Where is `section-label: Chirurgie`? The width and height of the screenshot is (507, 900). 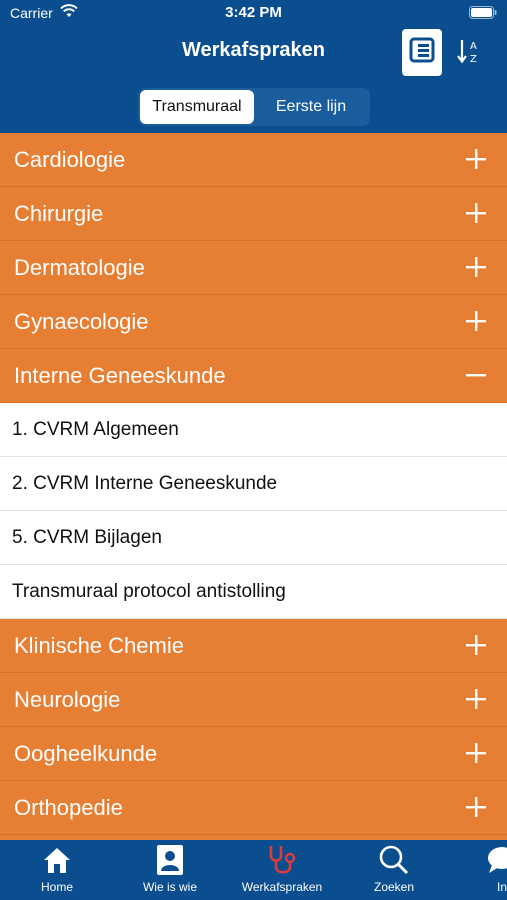
section-label: Chirurgie is located at coordinates (59, 213).